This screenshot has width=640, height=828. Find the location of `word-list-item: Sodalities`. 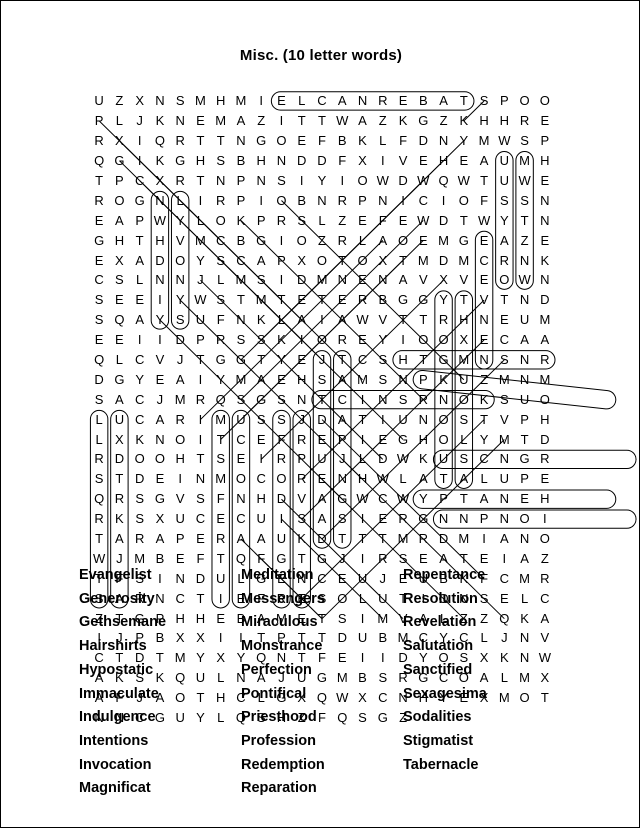

word-list-item: Sodalities is located at coordinates (483, 718).